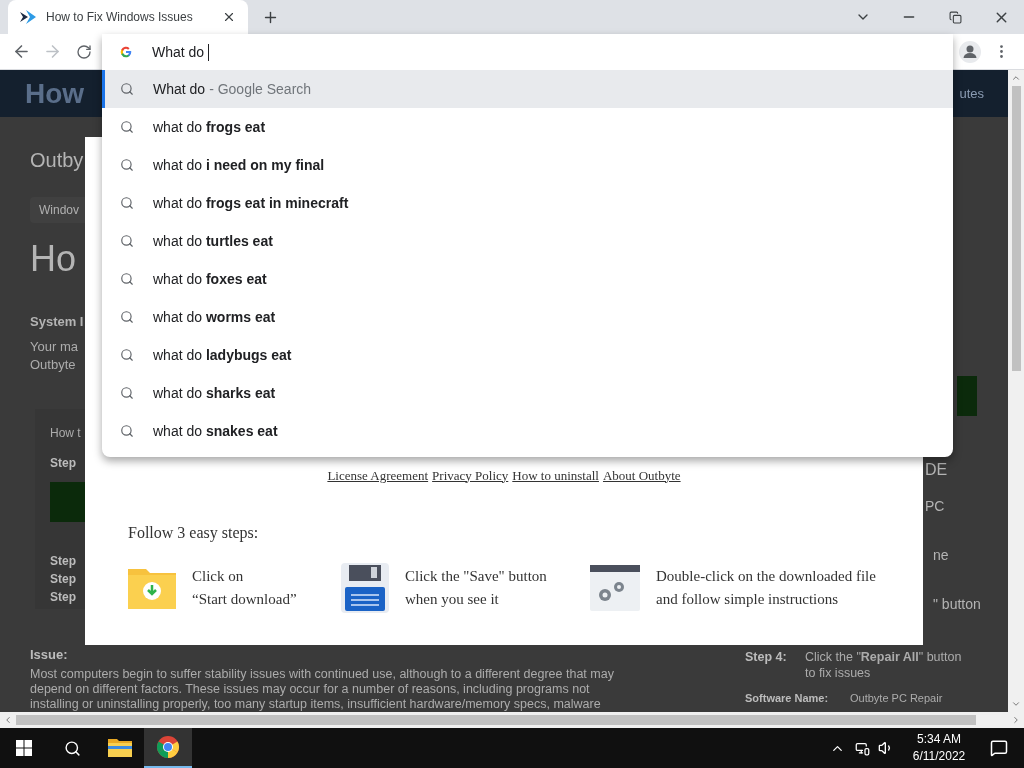 The image size is (1024, 768). Describe the element at coordinates (24, 748) in the screenshot. I see `windows-start-icon` at that location.